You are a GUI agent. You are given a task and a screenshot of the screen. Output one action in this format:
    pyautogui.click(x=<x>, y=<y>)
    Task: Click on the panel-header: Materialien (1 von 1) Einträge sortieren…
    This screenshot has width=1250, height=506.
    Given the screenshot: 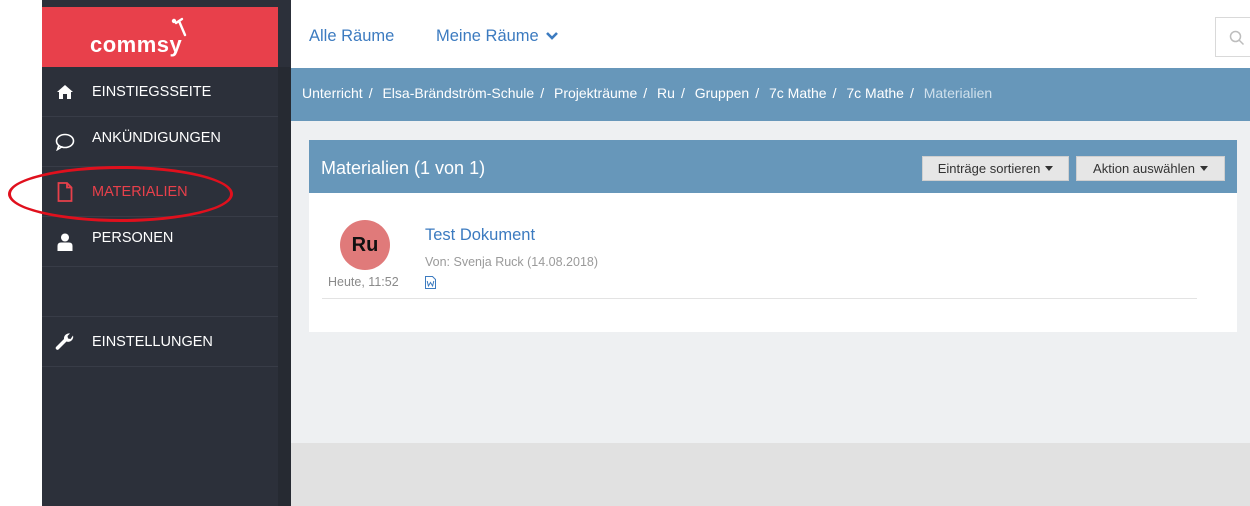 What is the action you would take?
    pyautogui.click(x=773, y=166)
    